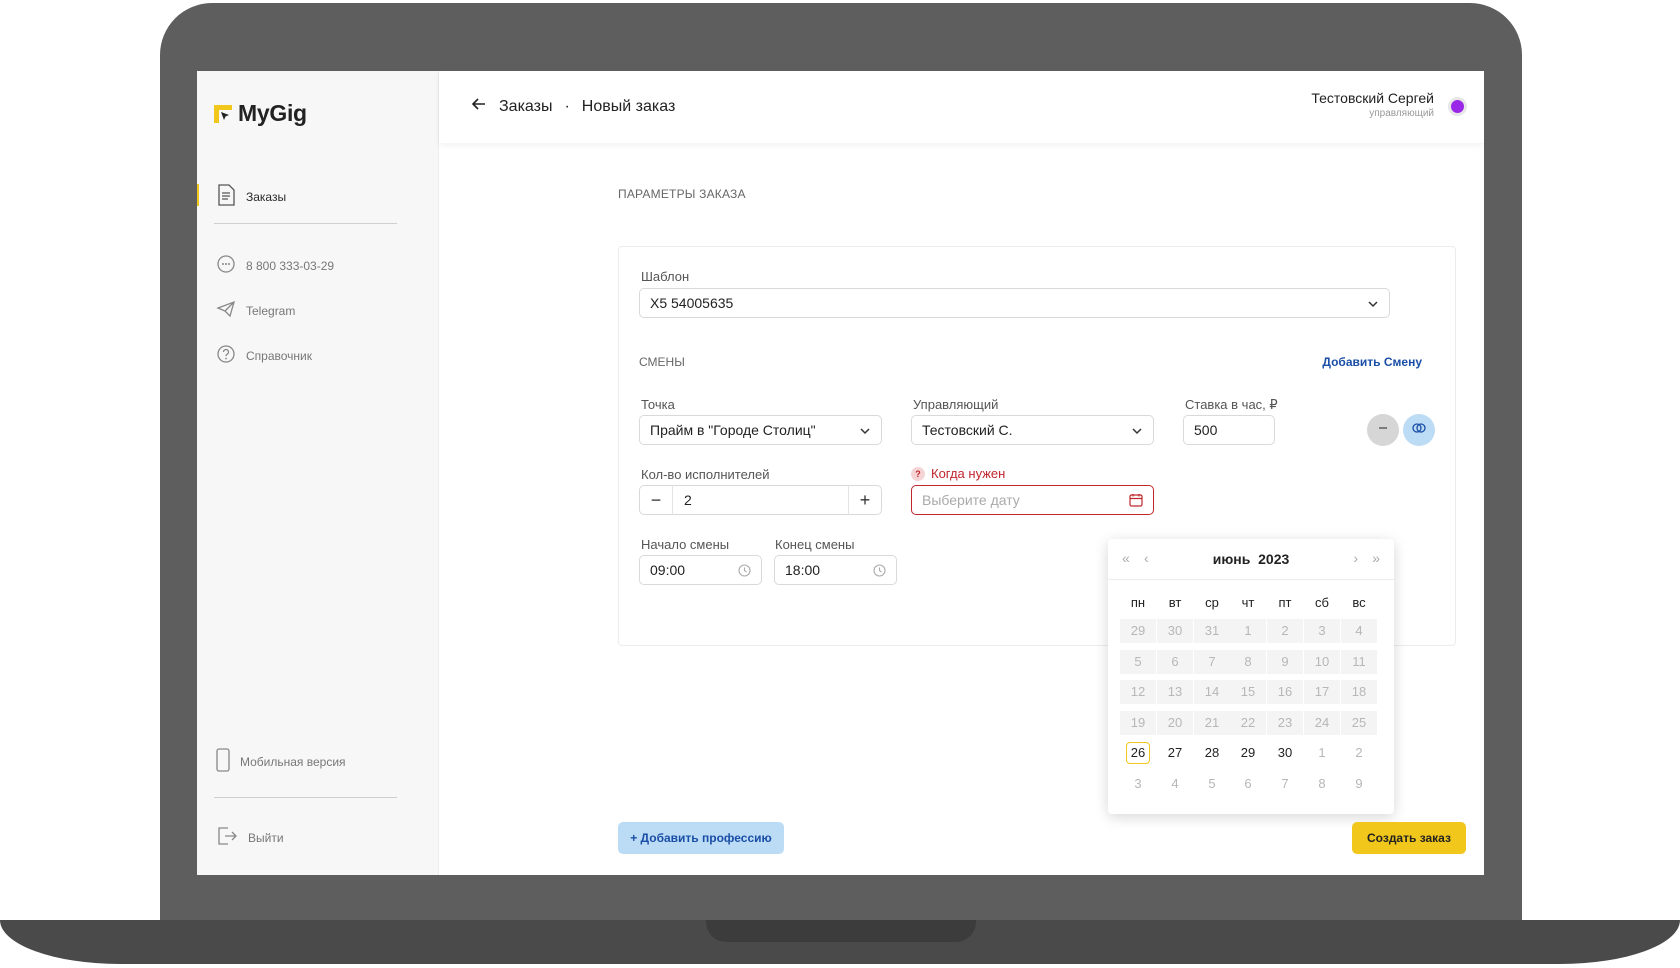  What do you see at coordinates (479, 106) in the screenshot?
I see `back-arrow-icon` at bounding box center [479, 106].